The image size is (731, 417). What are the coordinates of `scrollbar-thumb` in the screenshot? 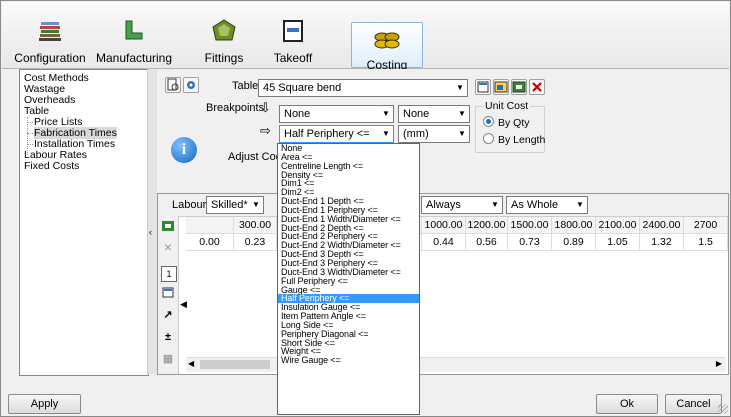 It's located at (235, 364).